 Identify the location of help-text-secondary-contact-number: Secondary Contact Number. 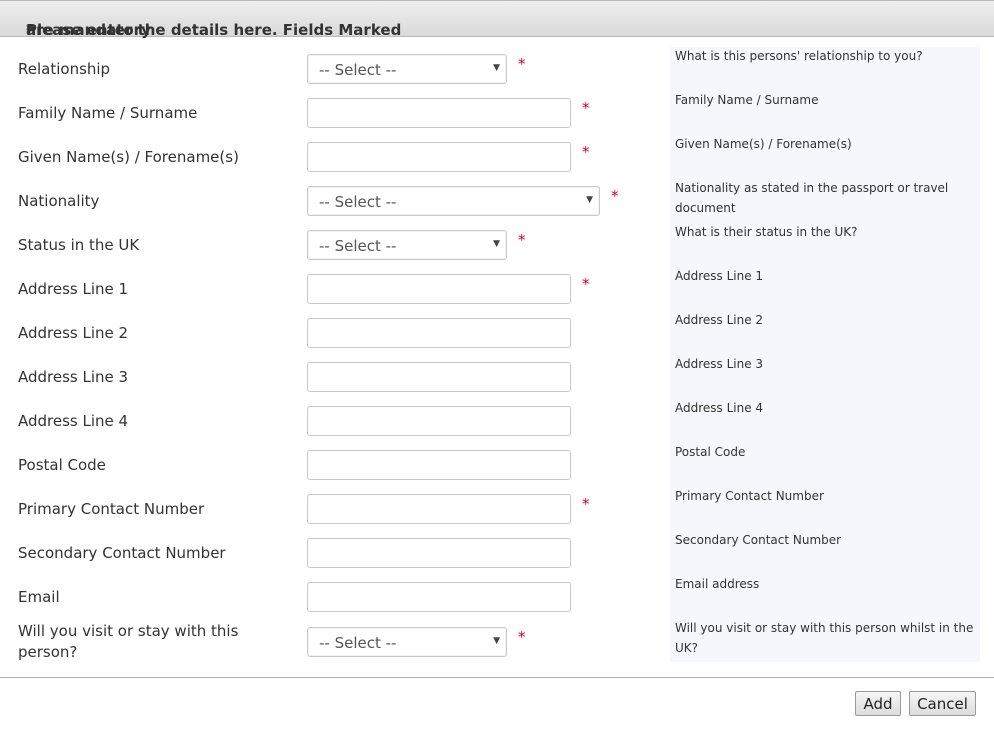
(758, 540).